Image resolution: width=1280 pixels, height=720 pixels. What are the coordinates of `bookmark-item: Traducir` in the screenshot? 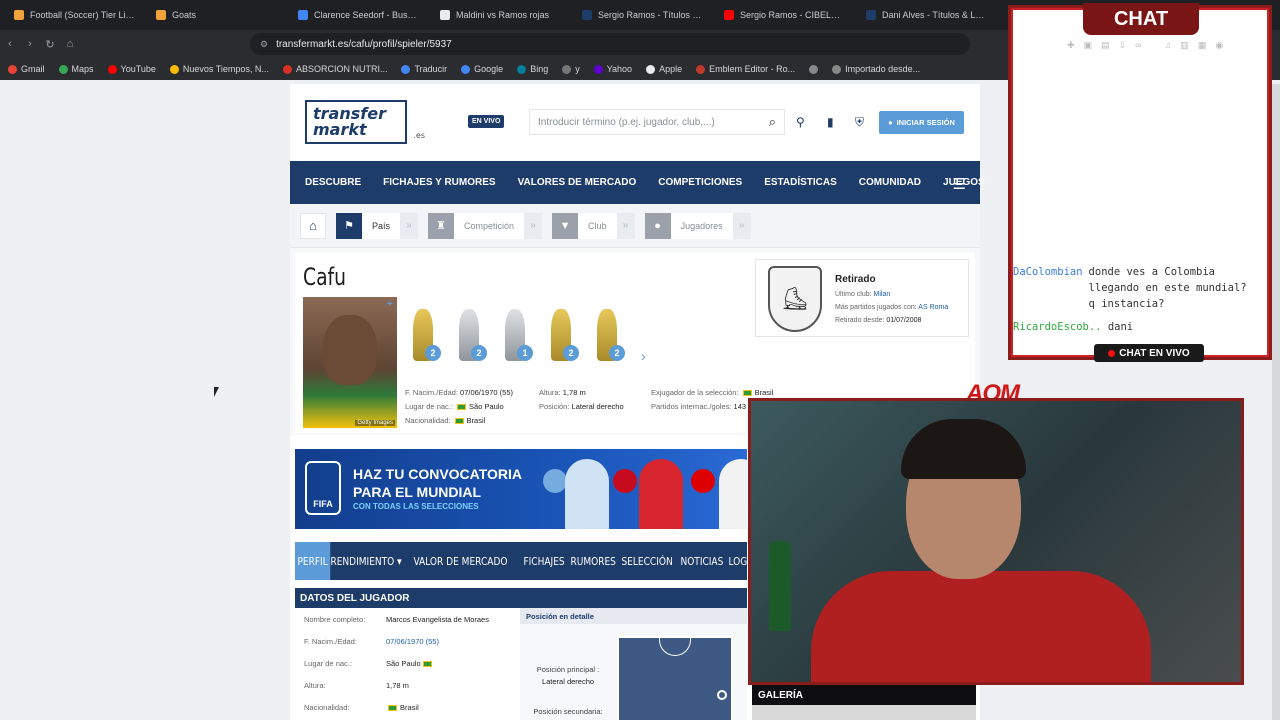 It's located at (424, 69).